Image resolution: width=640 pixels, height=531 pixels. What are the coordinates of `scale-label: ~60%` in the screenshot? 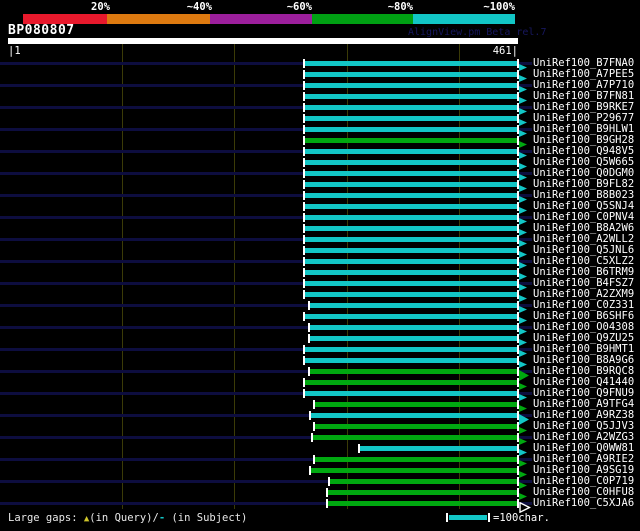 It's located at (299, 7).